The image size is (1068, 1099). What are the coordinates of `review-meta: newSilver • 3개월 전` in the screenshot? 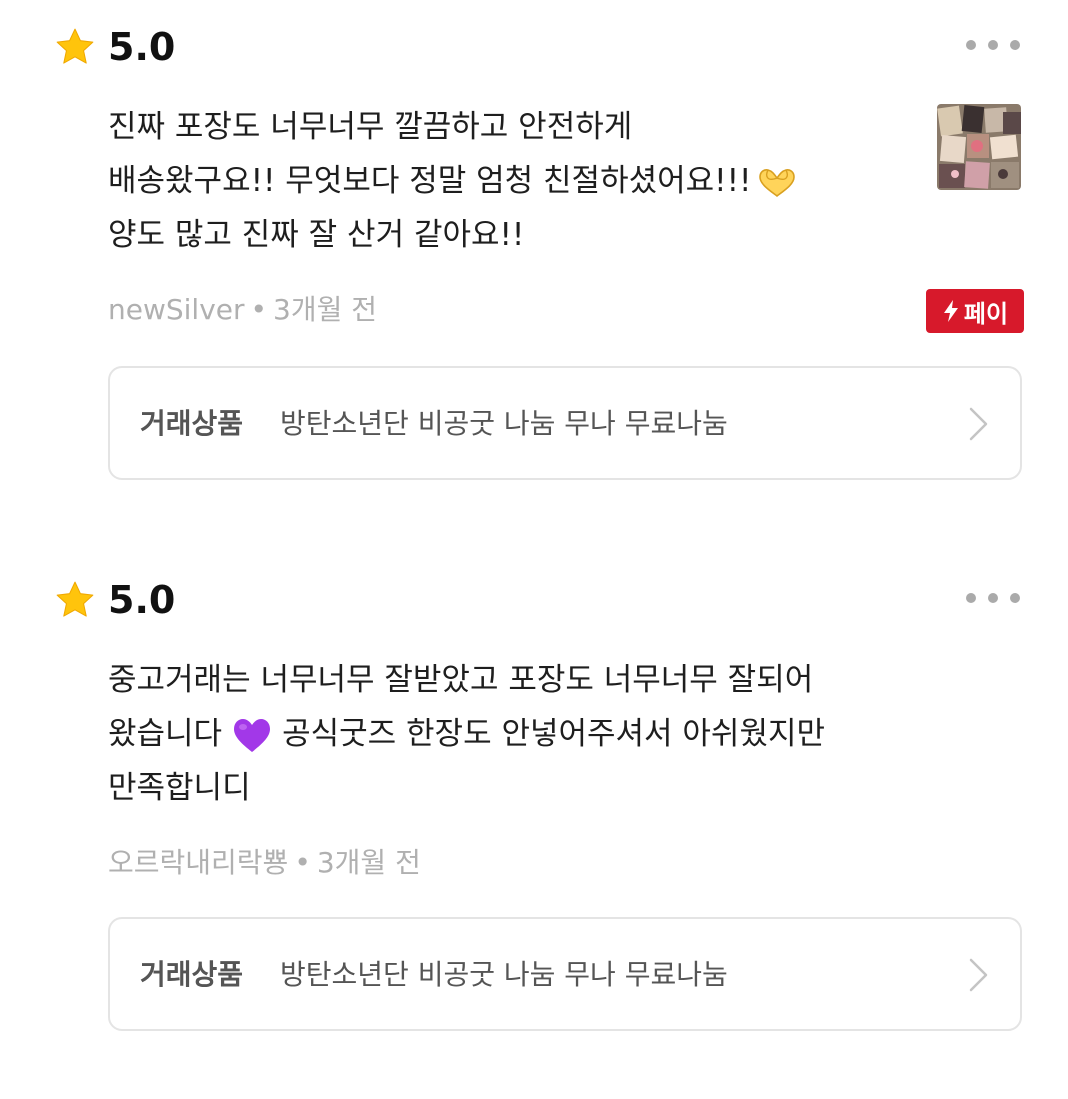 It's located at (242, 310).